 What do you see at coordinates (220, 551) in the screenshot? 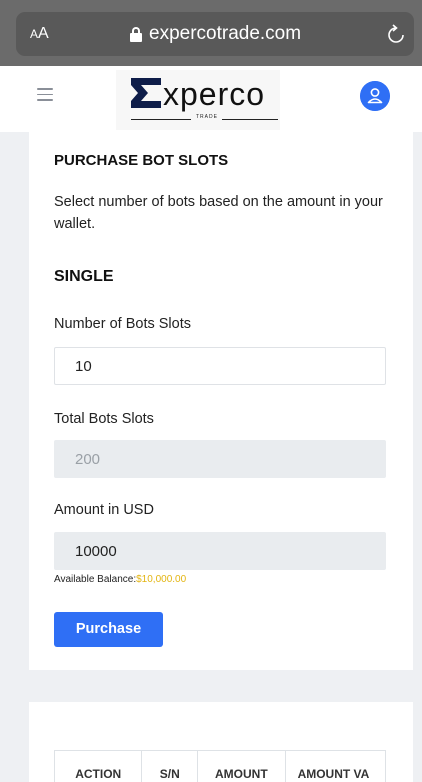
I see `amount-field: 10000` at bounding box center [220, 551].